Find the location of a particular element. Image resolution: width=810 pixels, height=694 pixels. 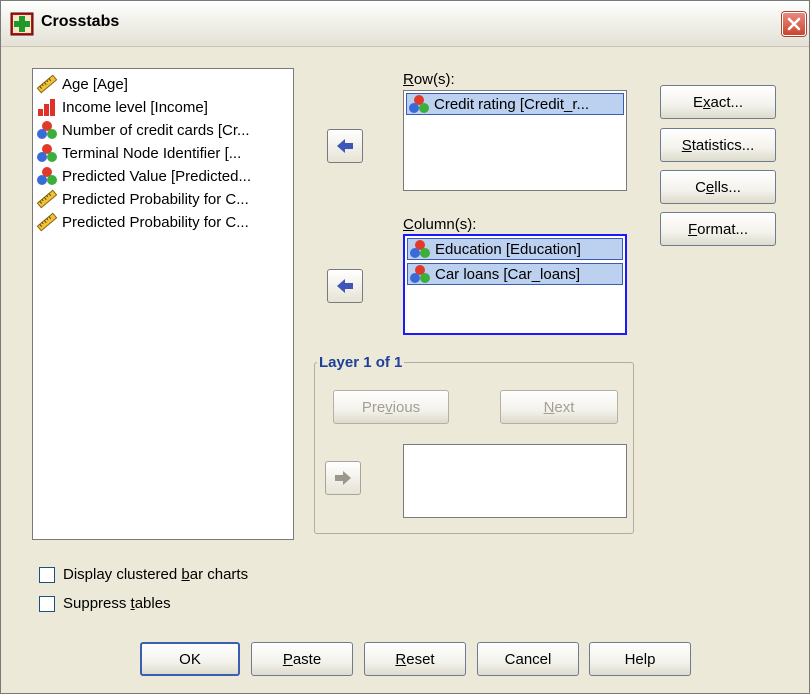

variable-label: Age [Age] is located at coordinates (95, 84).